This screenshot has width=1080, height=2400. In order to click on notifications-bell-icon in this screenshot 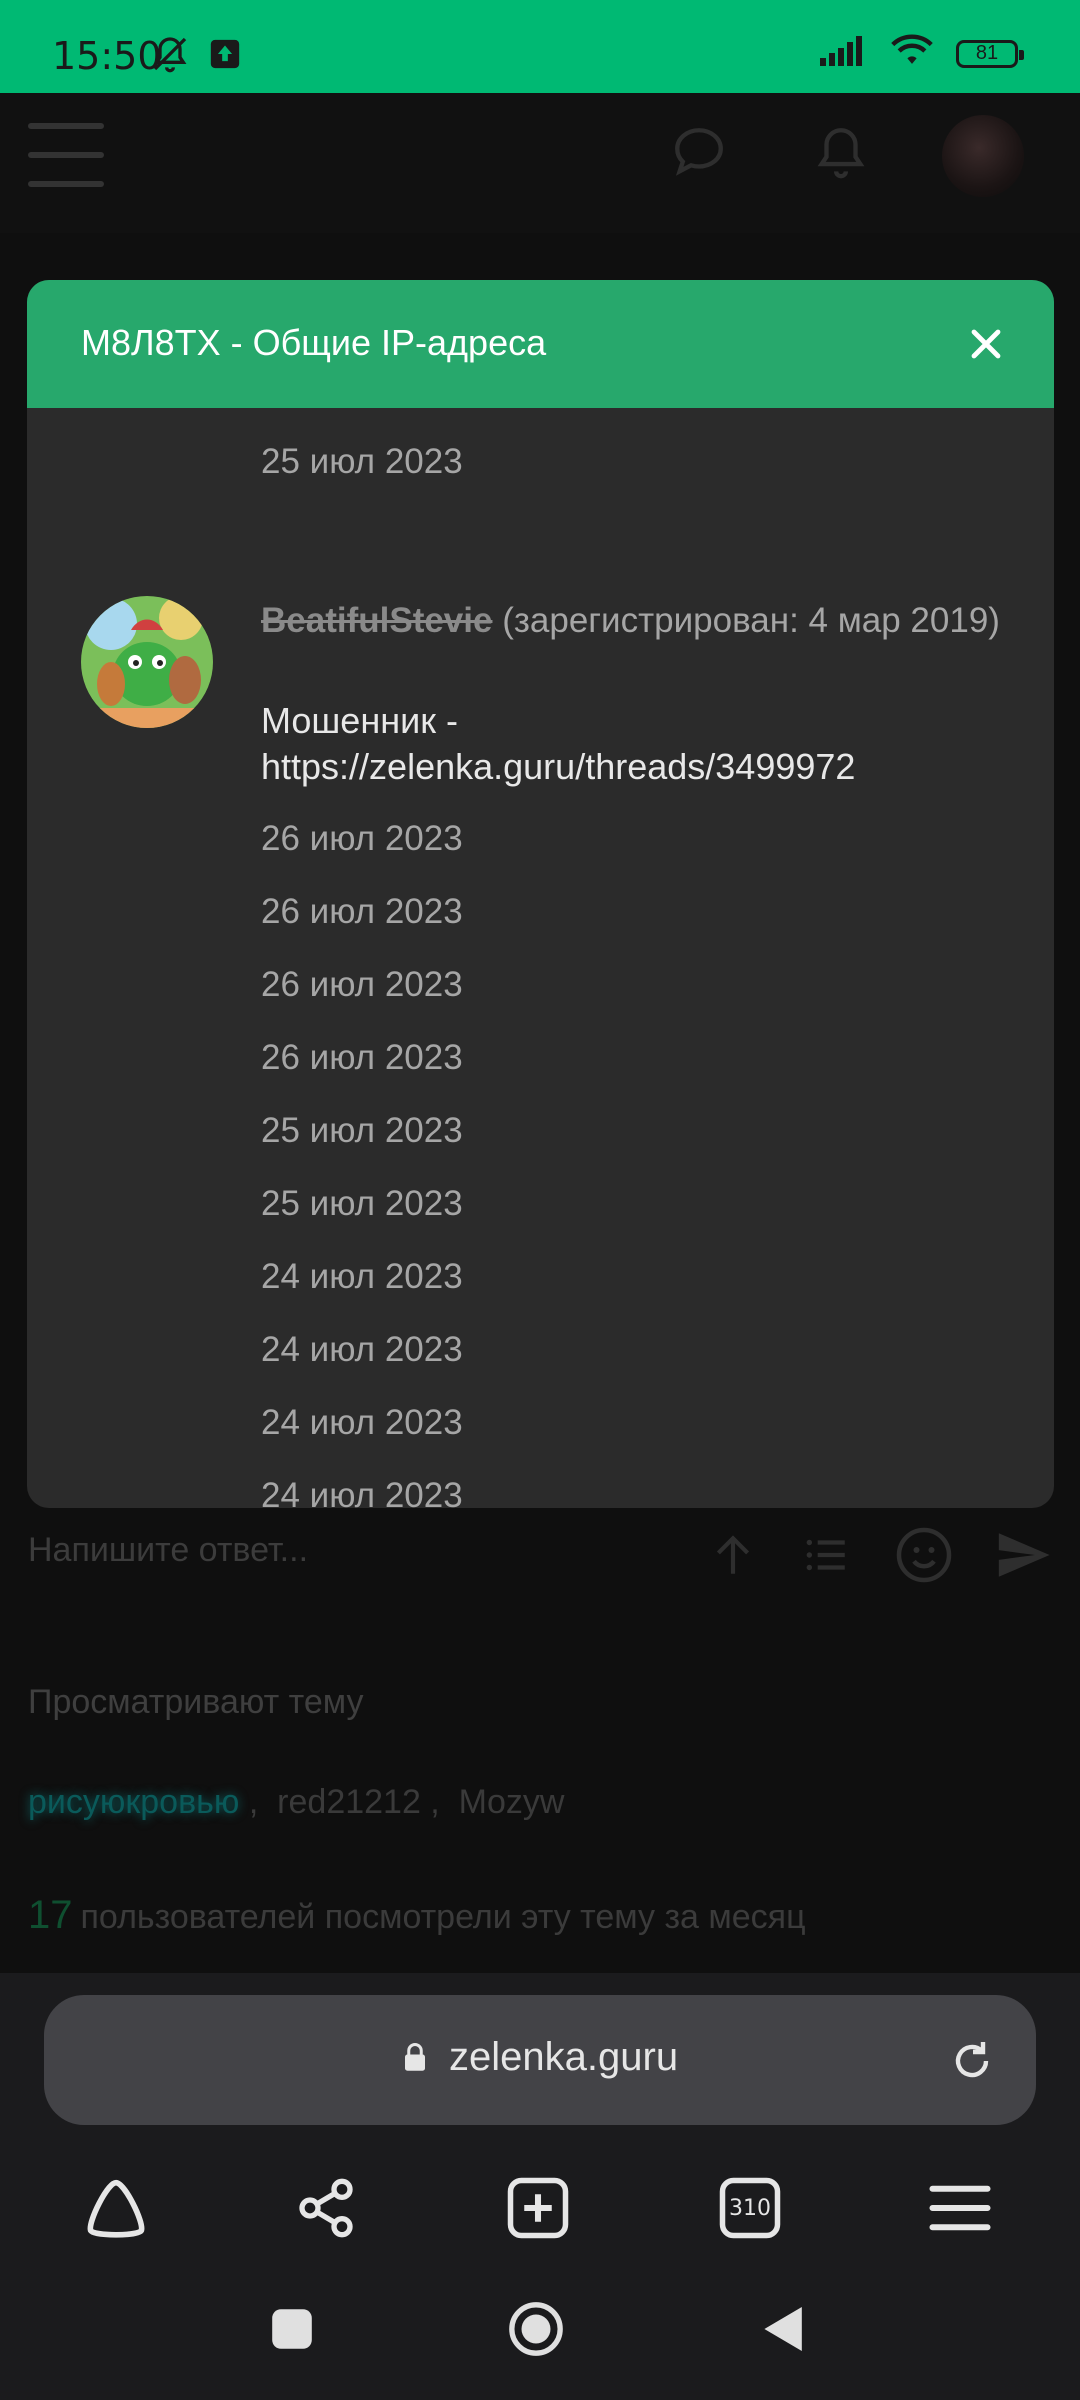, I will do `click(841, 154)`.